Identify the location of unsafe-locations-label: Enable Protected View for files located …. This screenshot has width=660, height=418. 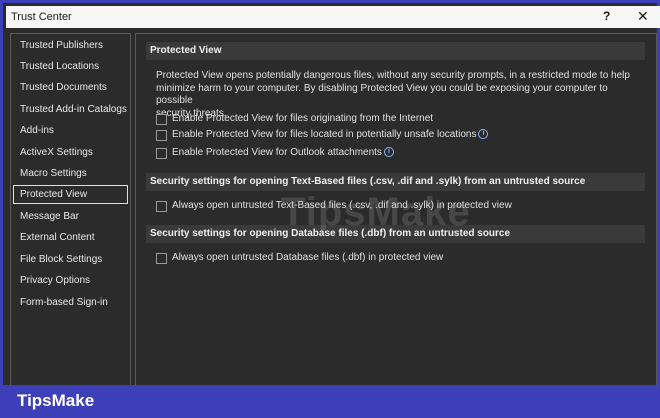
(324, 134).